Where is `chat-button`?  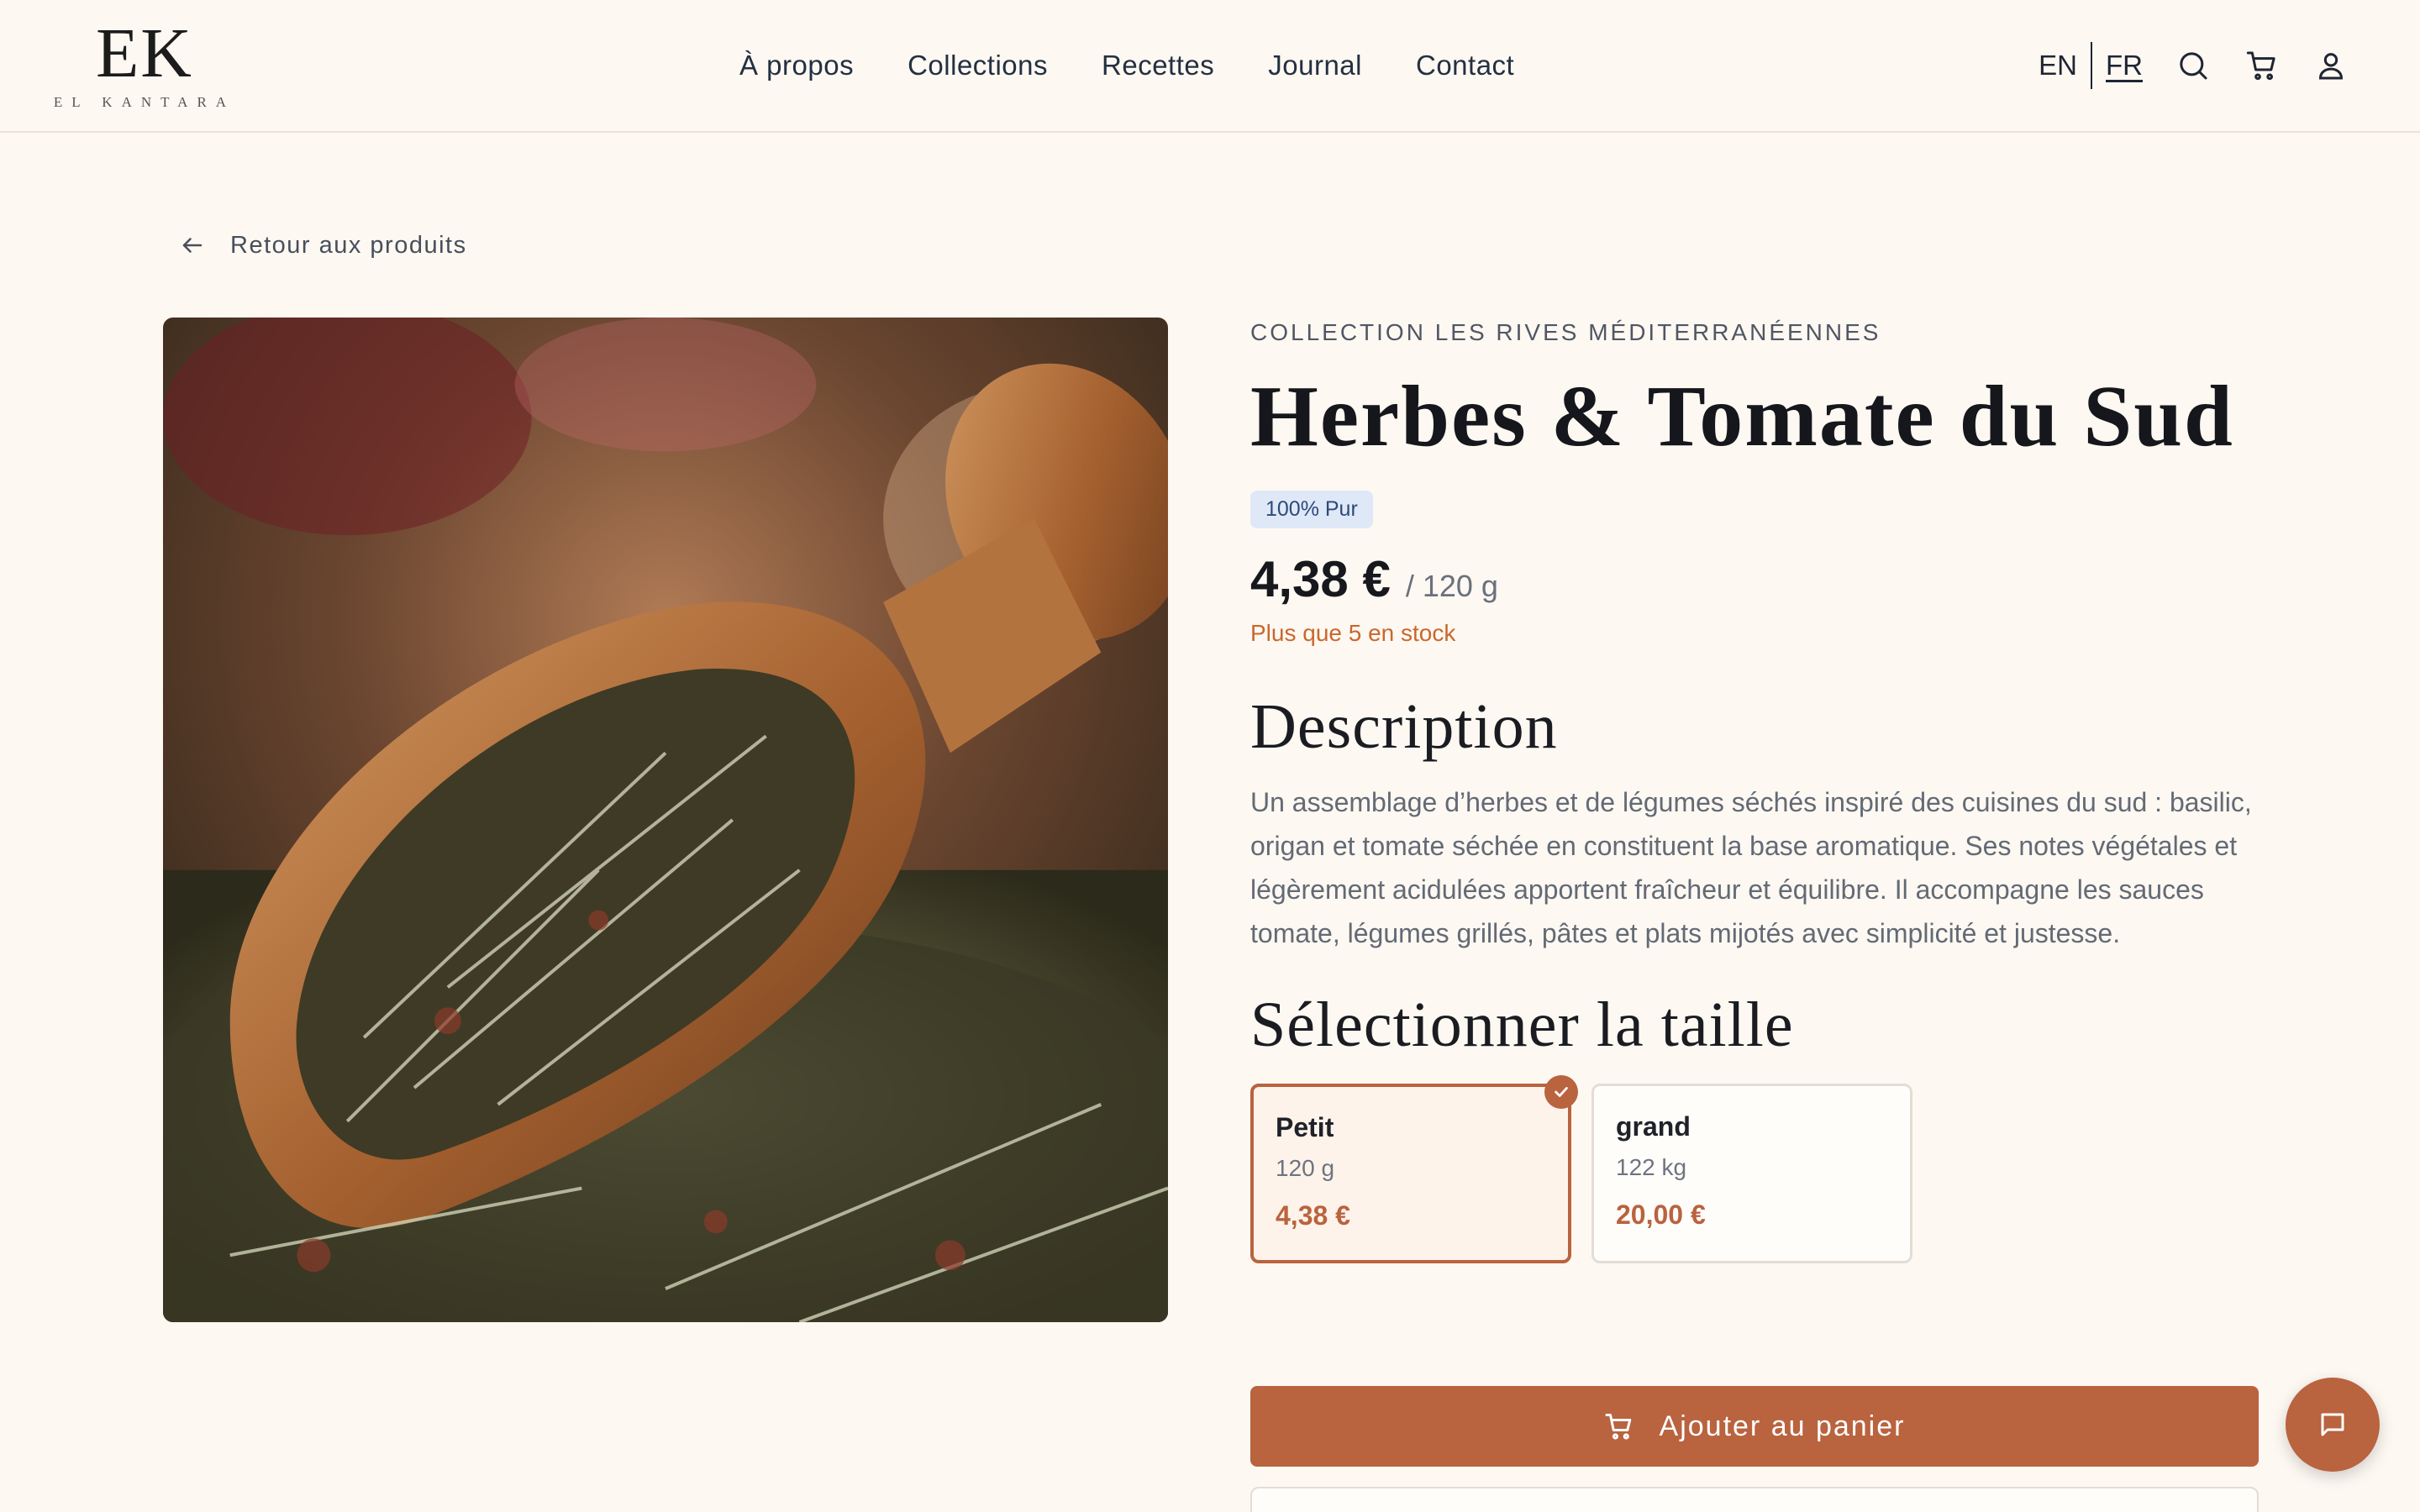 chat-button is located at coordinates (2333, 1425).